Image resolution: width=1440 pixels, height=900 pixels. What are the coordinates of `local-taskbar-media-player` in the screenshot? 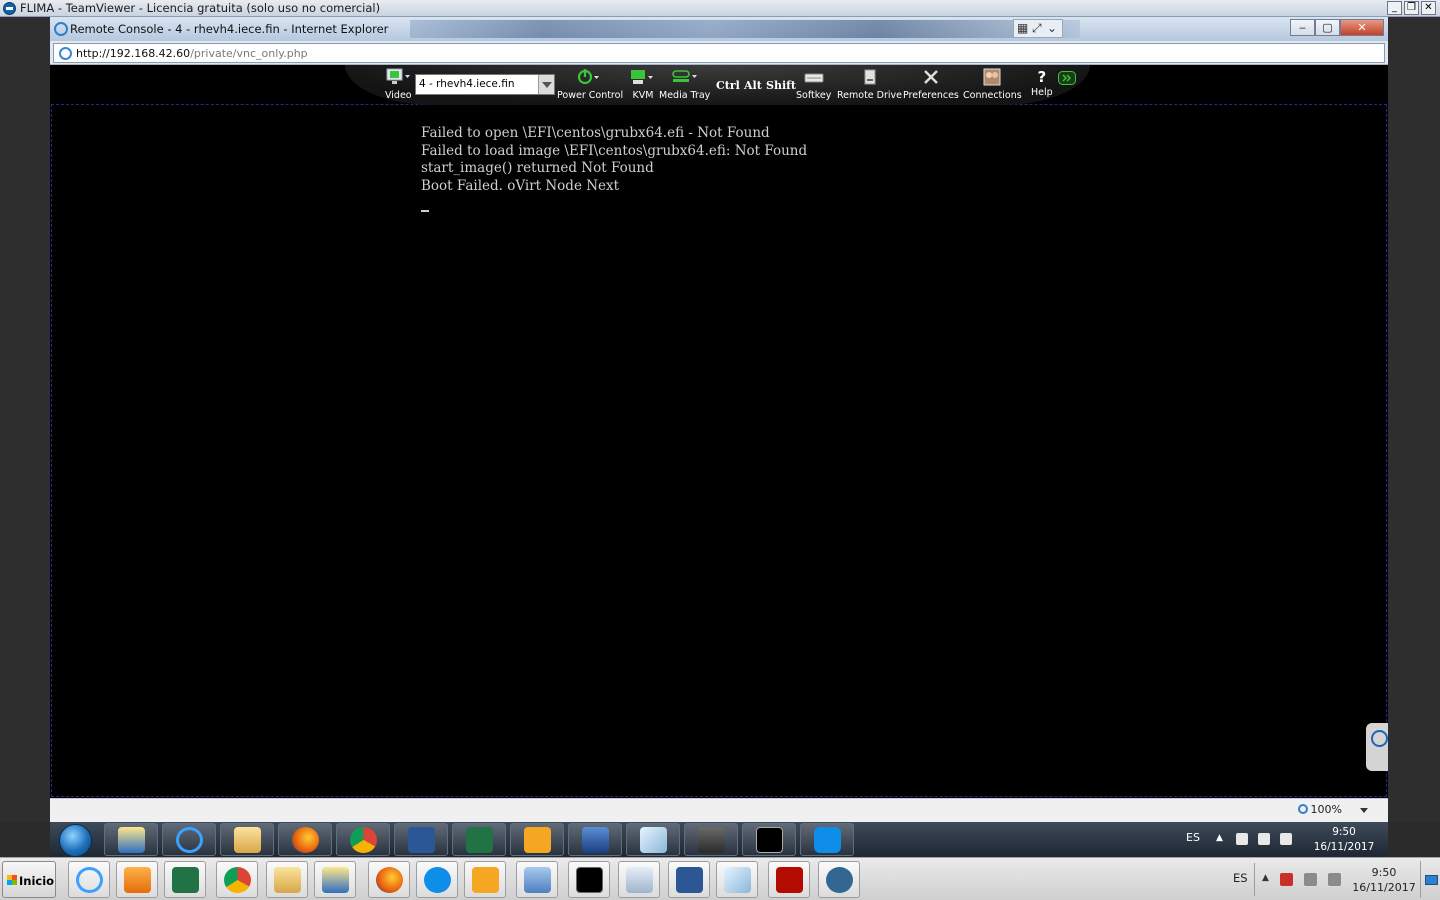 It's located at (137, 879).